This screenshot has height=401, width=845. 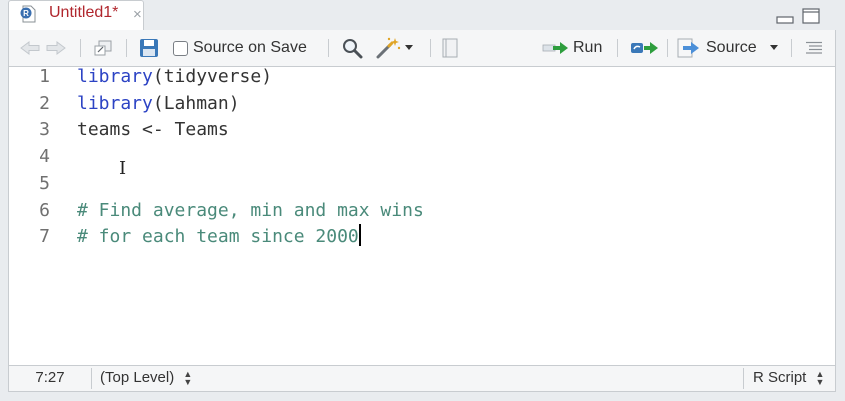 I want to click on editor-status-bar: 7:27 (Top Level) ▲ ▼ R Script ▲ ▼, so click(x=422, y=379).